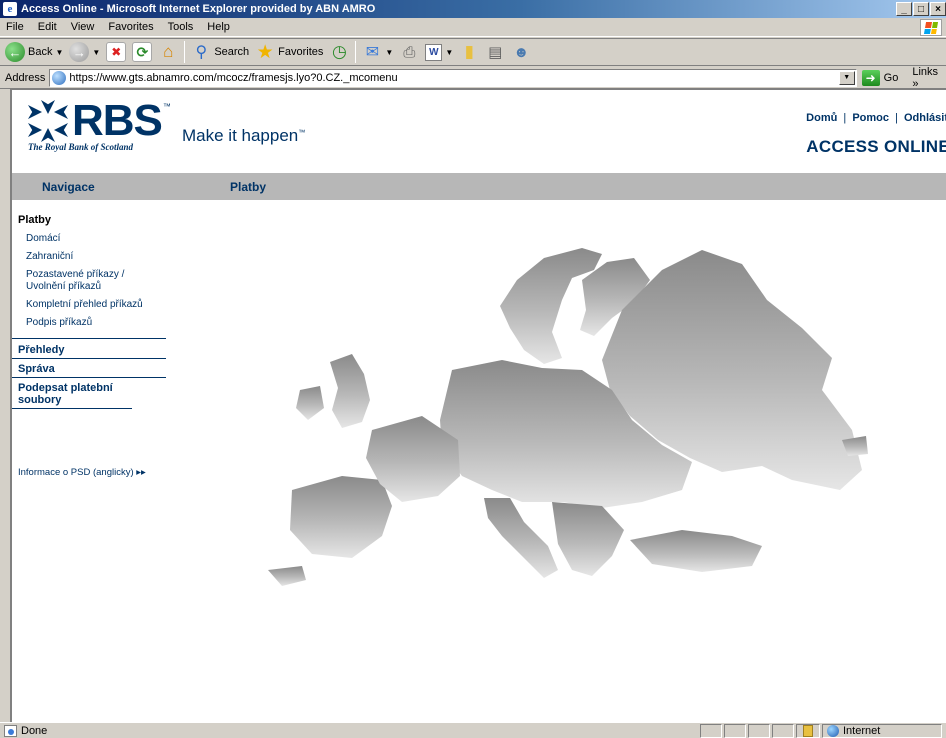 The image size is (946, 738). Describe the element at coordinates (891, 77) in the screenshot. I see `go-label: Go` at that location.